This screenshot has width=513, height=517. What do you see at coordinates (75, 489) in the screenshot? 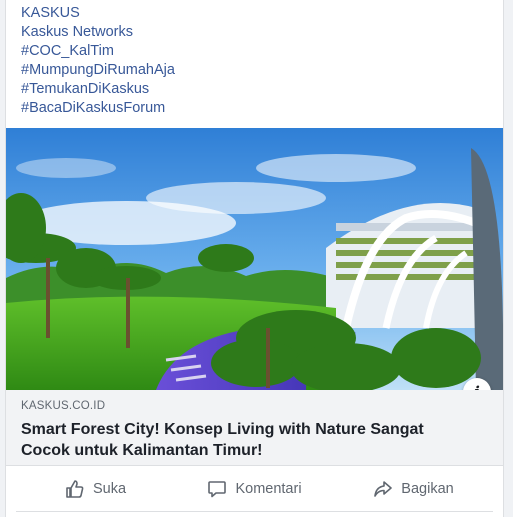
I see `thumbs-up-icon` at bounding box center [75, 489].